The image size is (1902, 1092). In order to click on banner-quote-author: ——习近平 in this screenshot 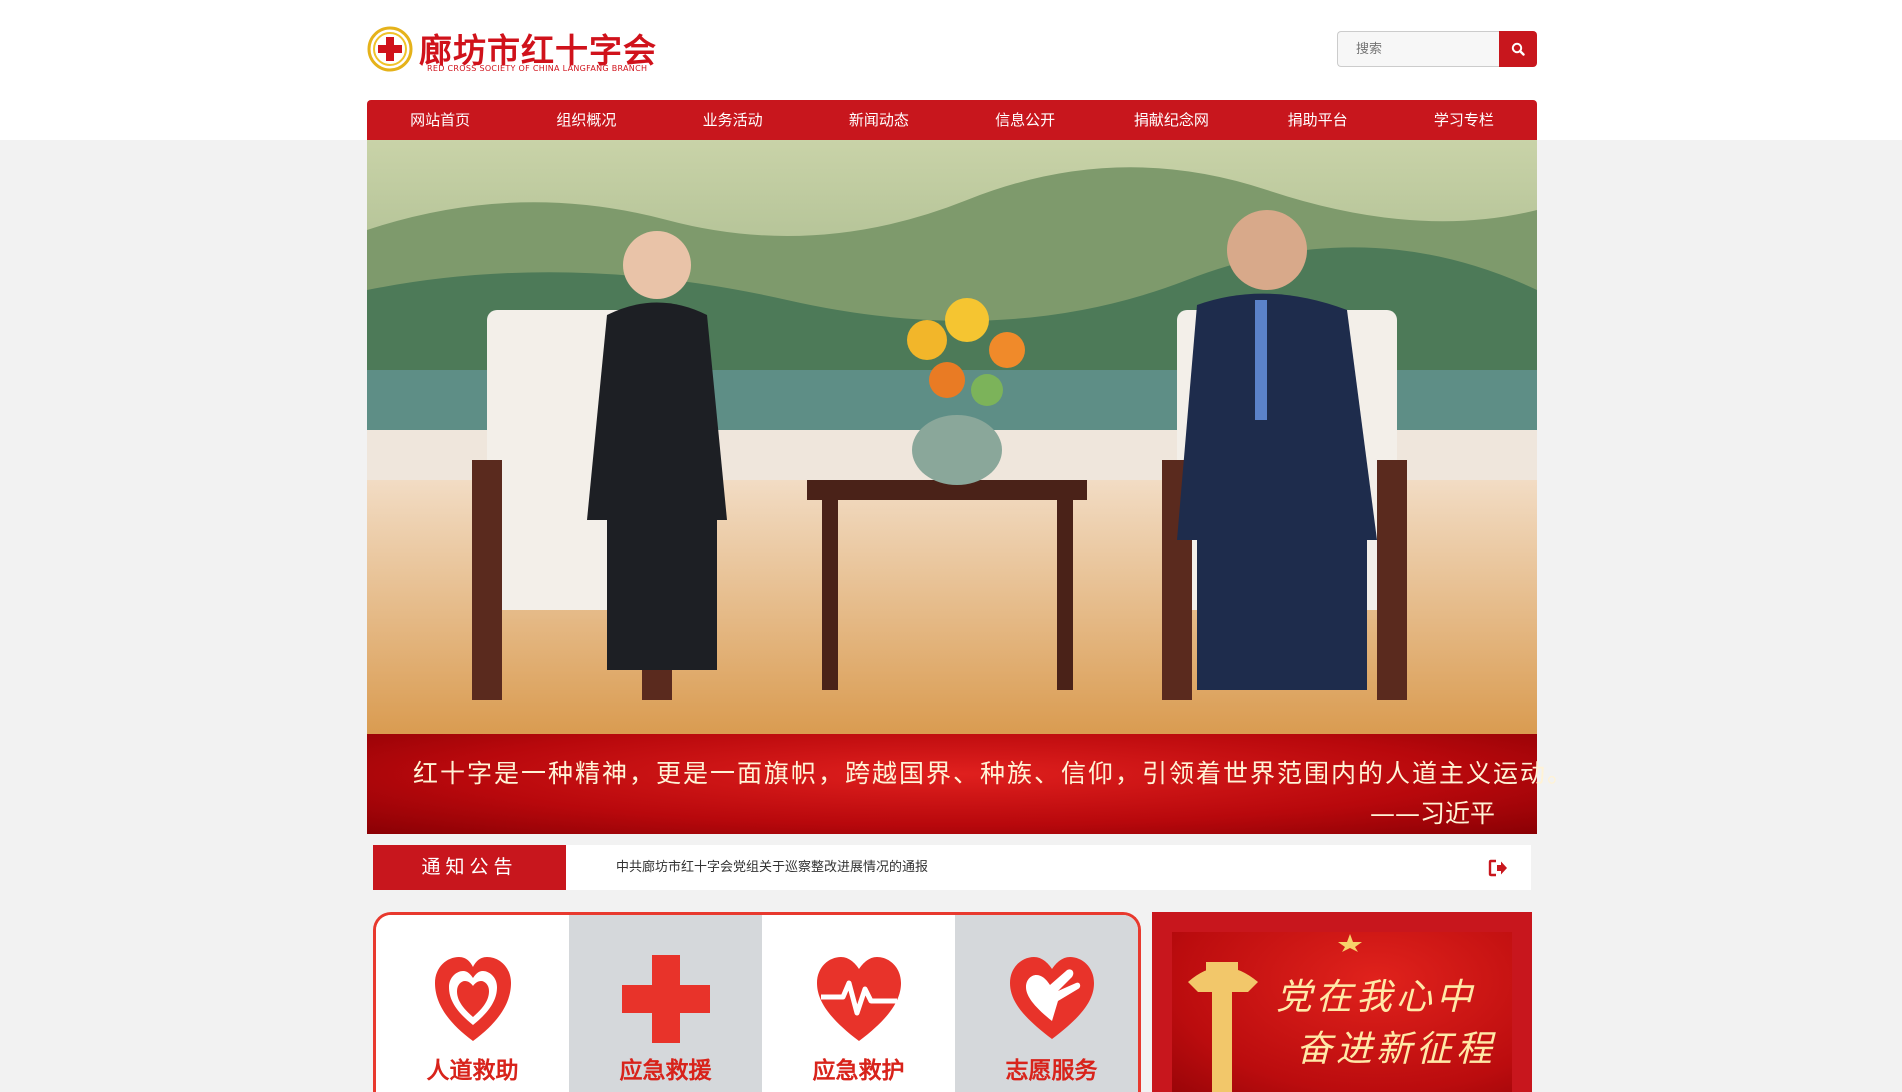, I will do `click(1432, 813)`.